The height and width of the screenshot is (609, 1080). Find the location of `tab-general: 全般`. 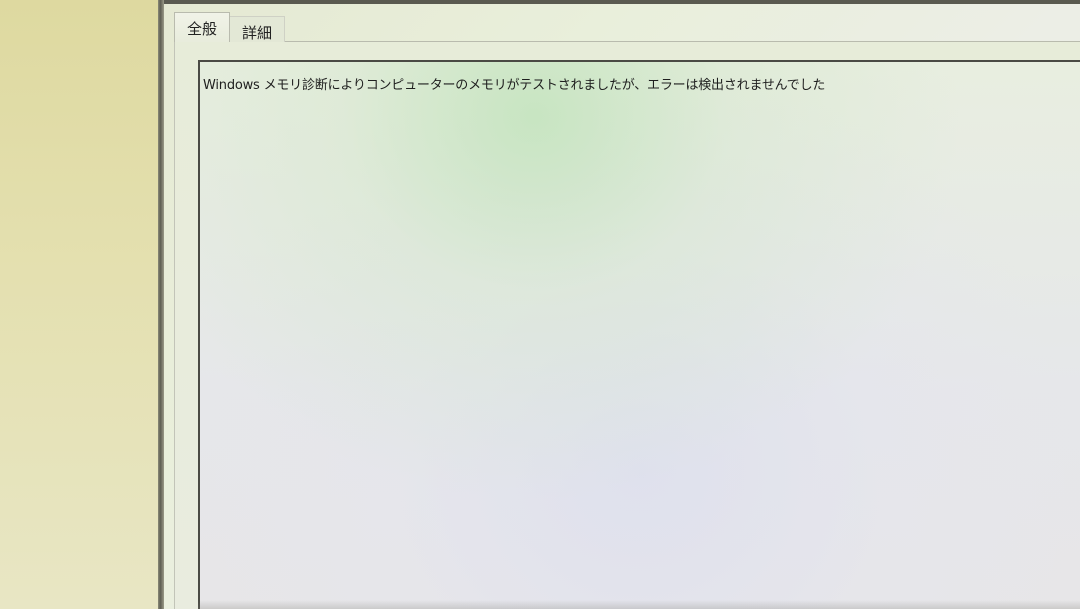

tab-general: 全般 is located at coordinates (202, 27).